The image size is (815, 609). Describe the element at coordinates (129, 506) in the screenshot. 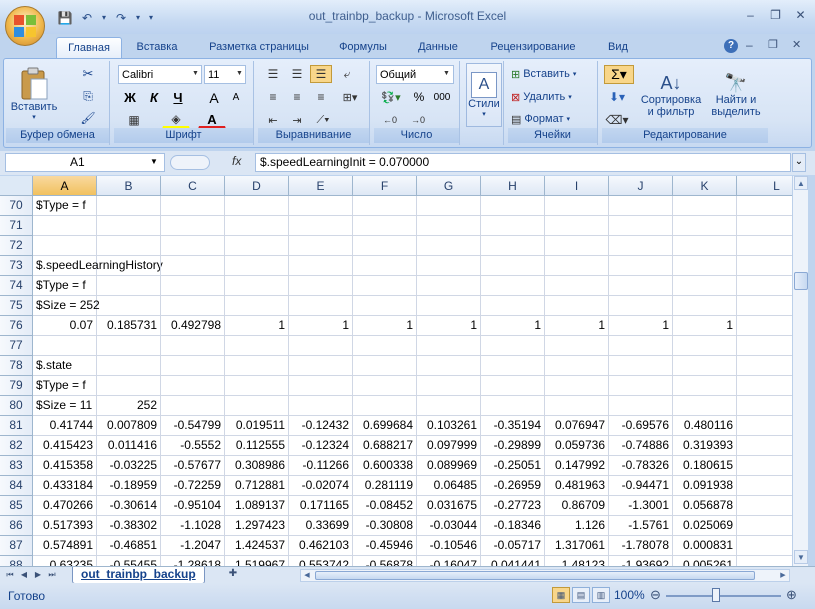

I see `cell: -0.30614` at that location.